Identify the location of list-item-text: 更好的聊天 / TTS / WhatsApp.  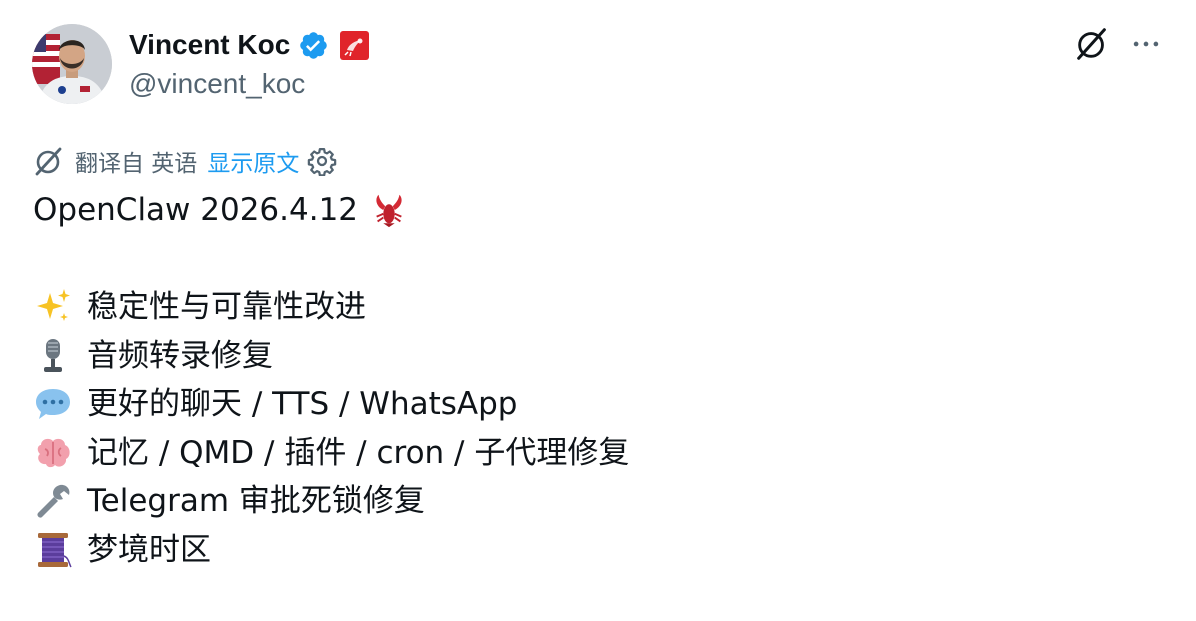
(302, 404).